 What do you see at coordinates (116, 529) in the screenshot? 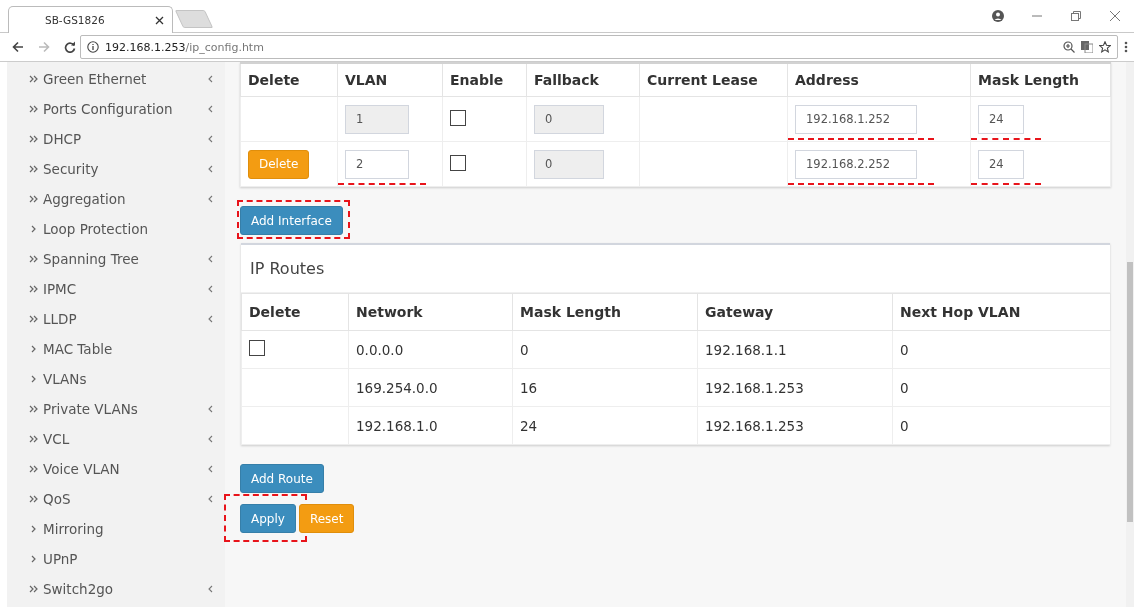
I see `sidebar-item: Mirroring` at bounding box center [116, 529].